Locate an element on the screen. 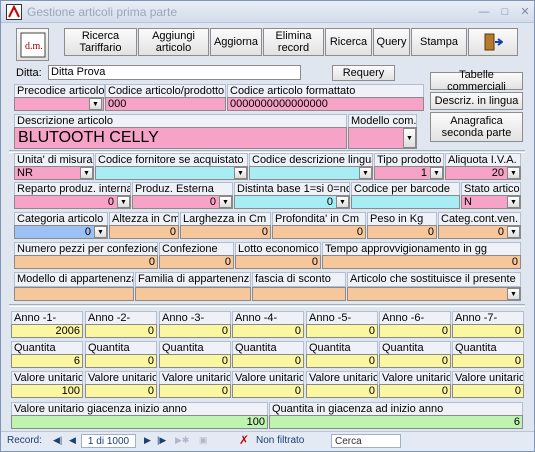  record-label: Record: is located at coordinates (25, 440).